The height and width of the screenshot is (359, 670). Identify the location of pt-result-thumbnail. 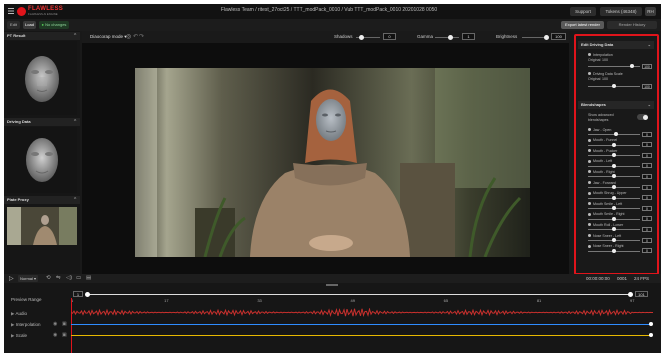
(42, 78).